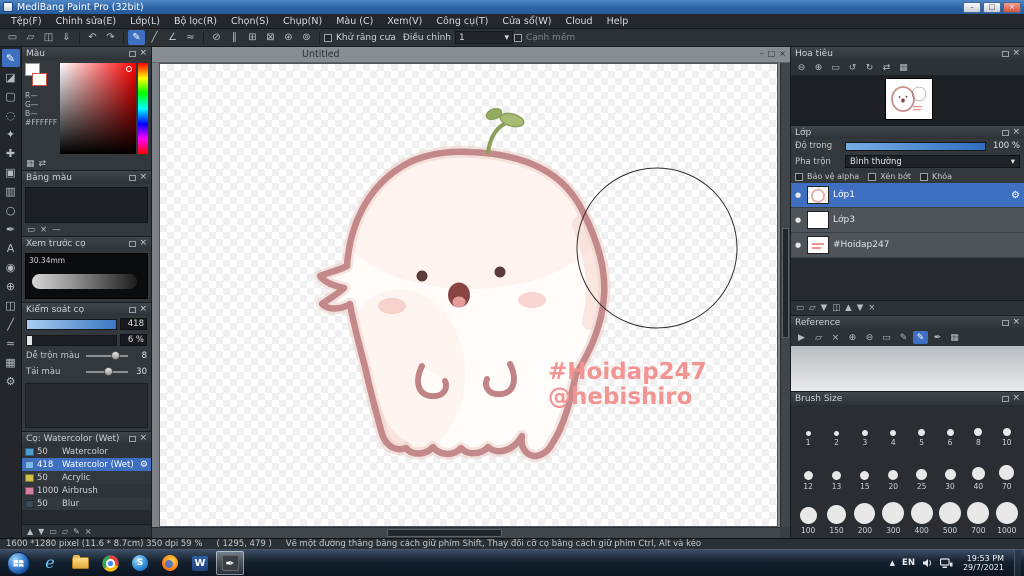 The image size is (1024, 576). I want to click on add-brush-icon: ▭, so click(53, 531).